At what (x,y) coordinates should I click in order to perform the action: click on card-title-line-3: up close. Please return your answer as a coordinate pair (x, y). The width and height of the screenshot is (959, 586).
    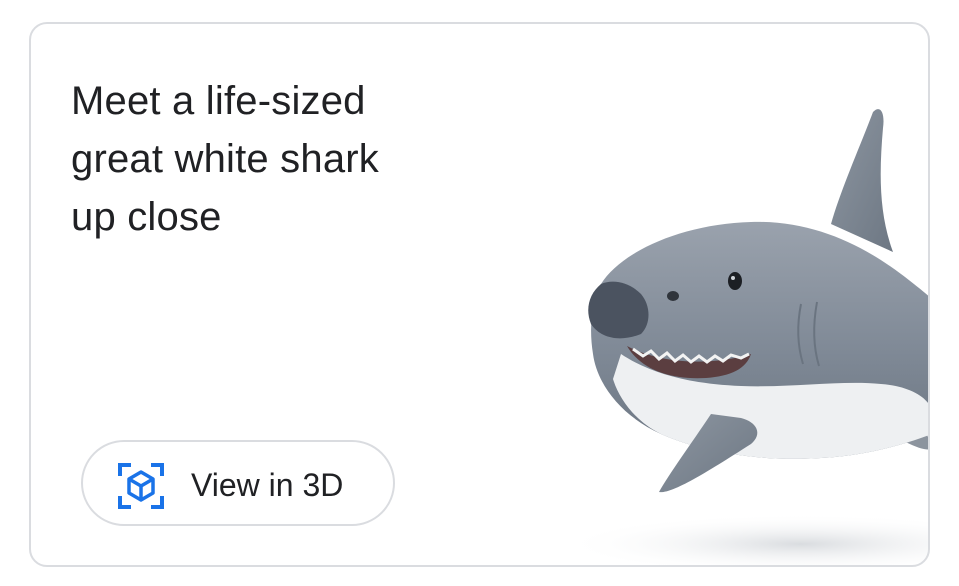
    Looking at the image, I should click on (146, 217).